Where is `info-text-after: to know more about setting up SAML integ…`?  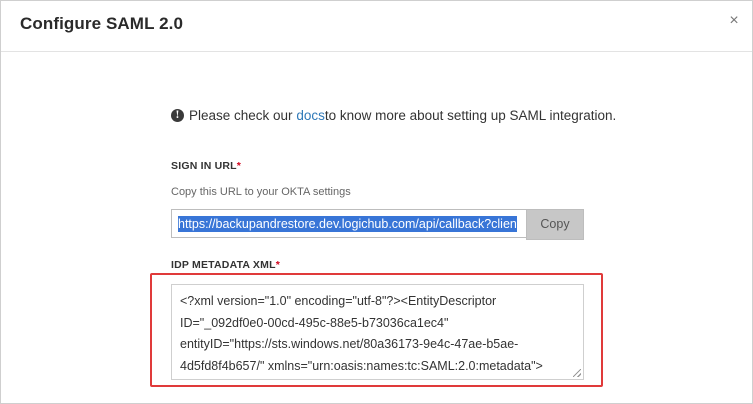 info-text-after: to know more about setting up SAML integ… is located at coordinates (470, 115).